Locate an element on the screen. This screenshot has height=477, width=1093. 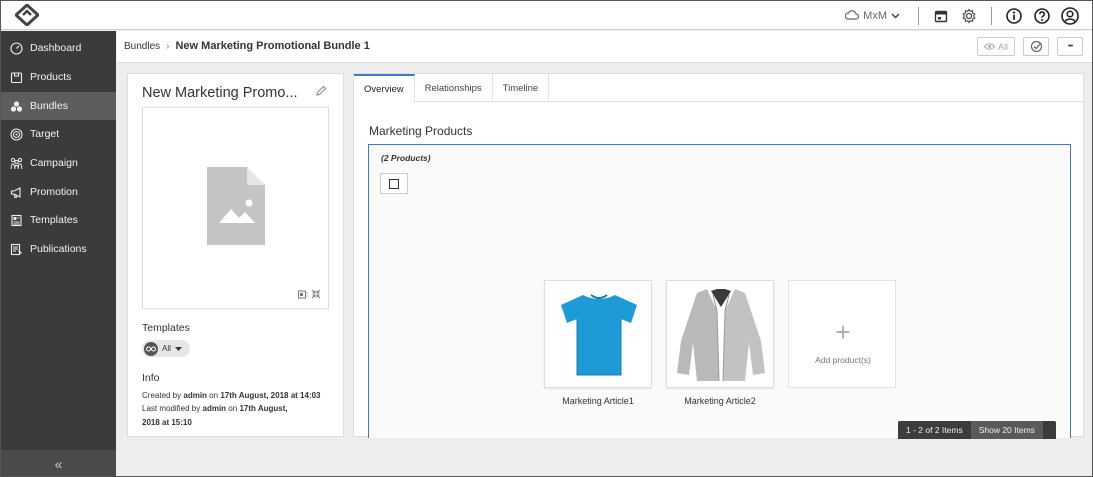
sidebar-item-target: Target is located at coordinates (58, 134).